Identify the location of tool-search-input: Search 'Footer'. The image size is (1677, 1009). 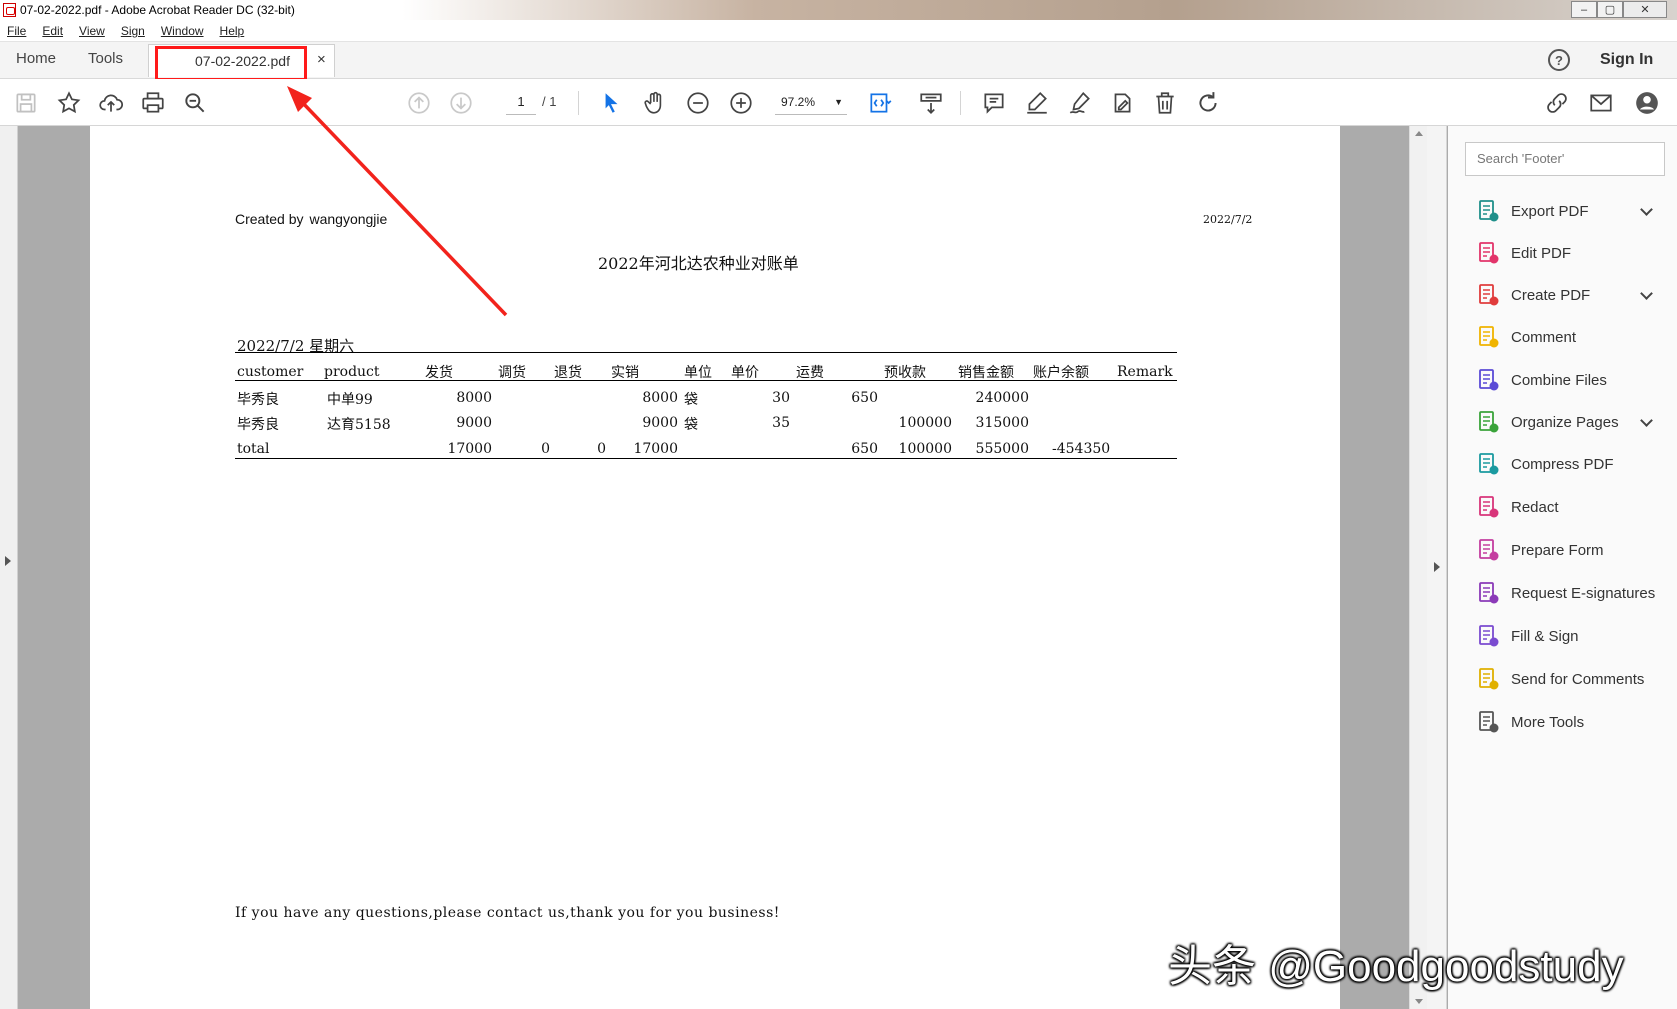
(1565, 159).